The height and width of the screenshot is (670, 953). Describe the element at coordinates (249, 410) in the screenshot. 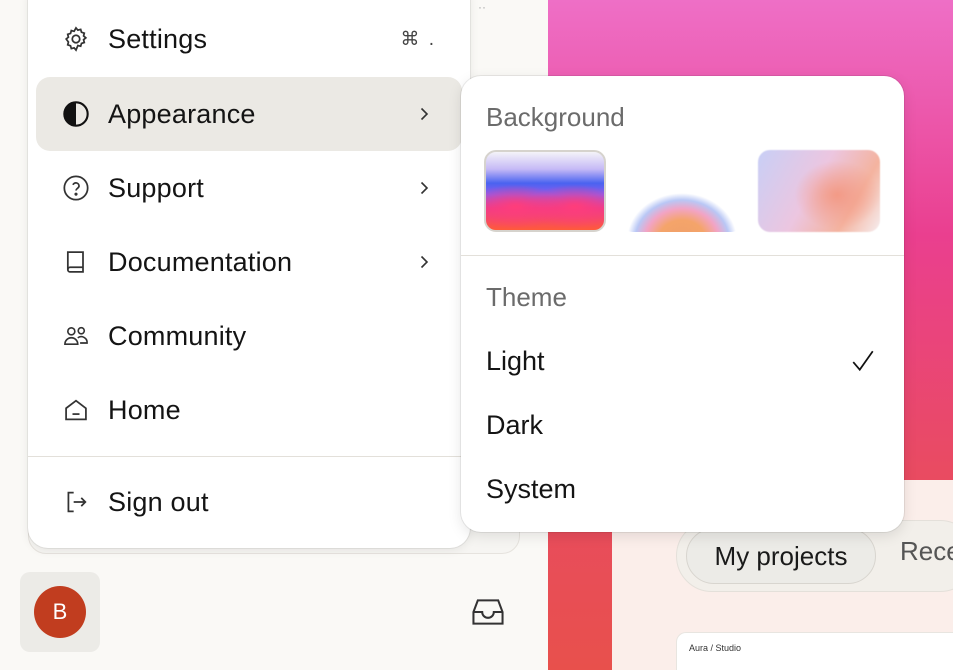

I see `menu-item-home: Home` at that location.